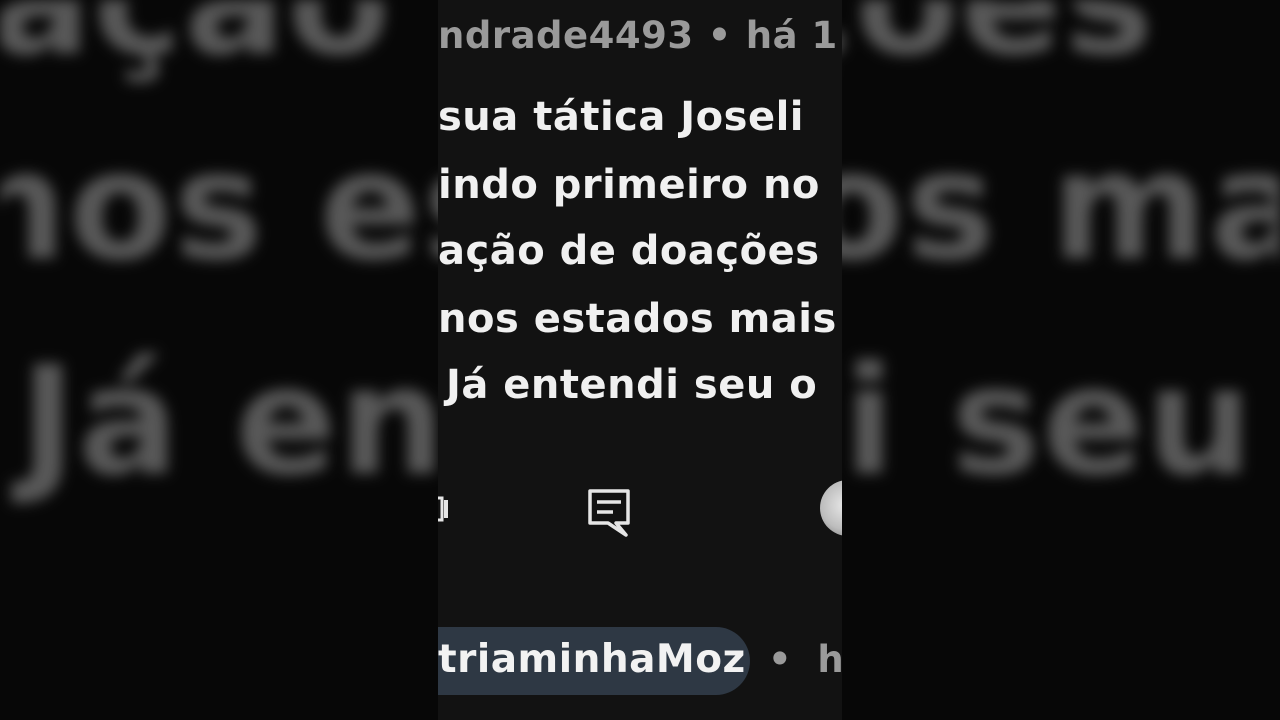  What do you see at coordinates (629, 251) in the screenshot?
I see `comment-text-line: ação de doações` at bounding box center [629, 251].